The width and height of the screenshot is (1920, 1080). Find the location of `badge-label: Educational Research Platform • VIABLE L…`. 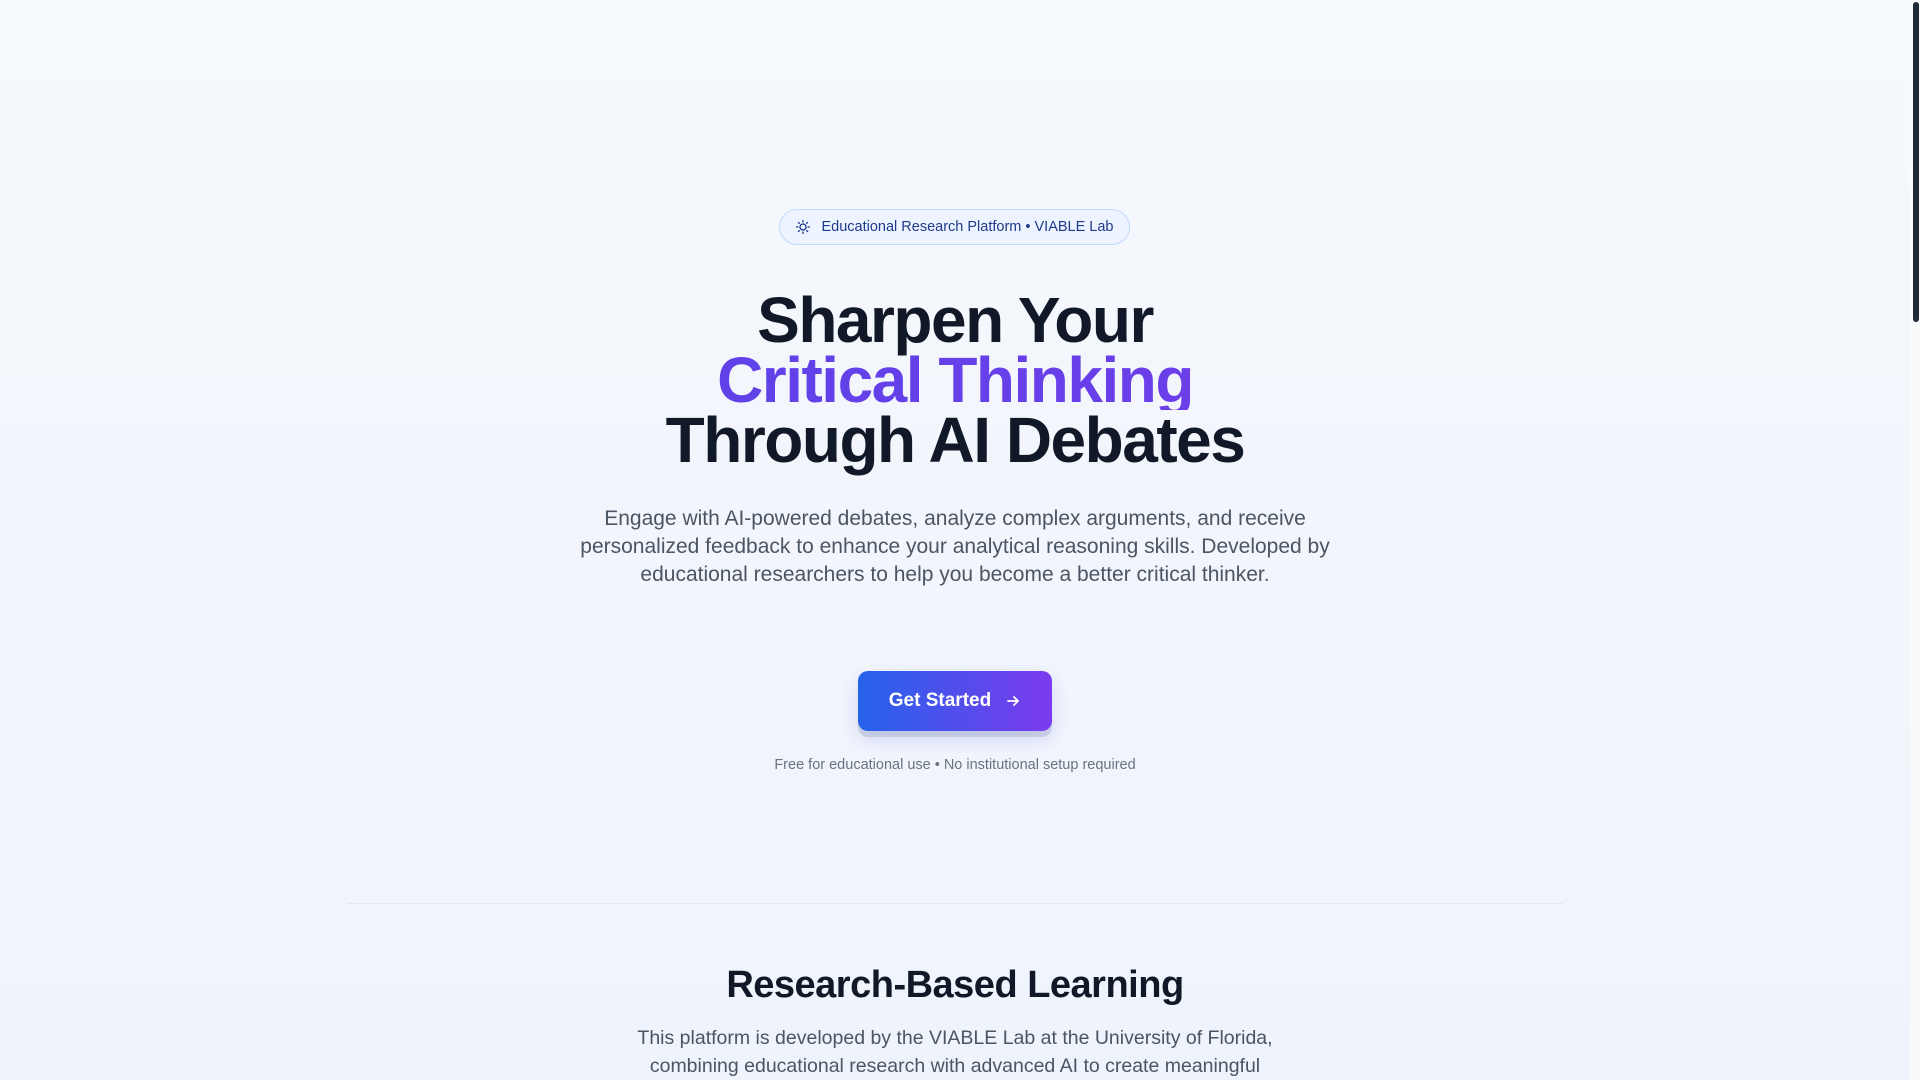

badge-label: Educational Research Platform • VIABLE L… is located at coordinates (967, 227).